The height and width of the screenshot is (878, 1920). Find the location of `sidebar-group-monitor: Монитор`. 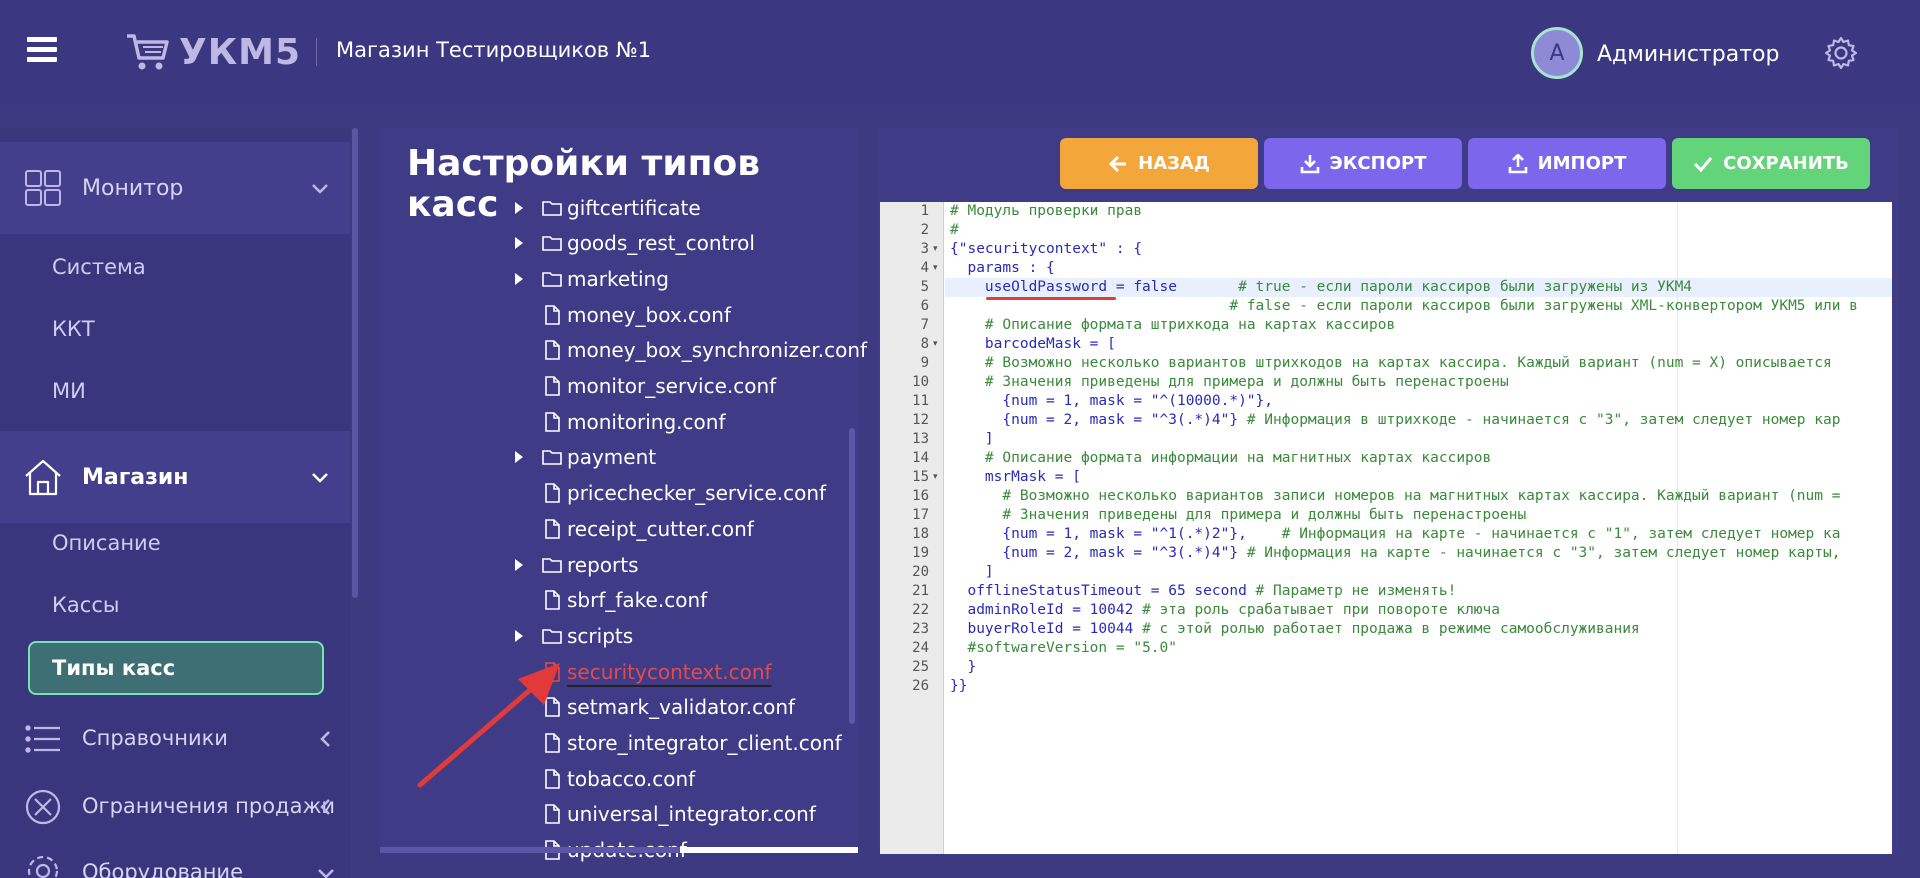

sidebar-group-monitor: Монитор is located at coordinates (175, 188).